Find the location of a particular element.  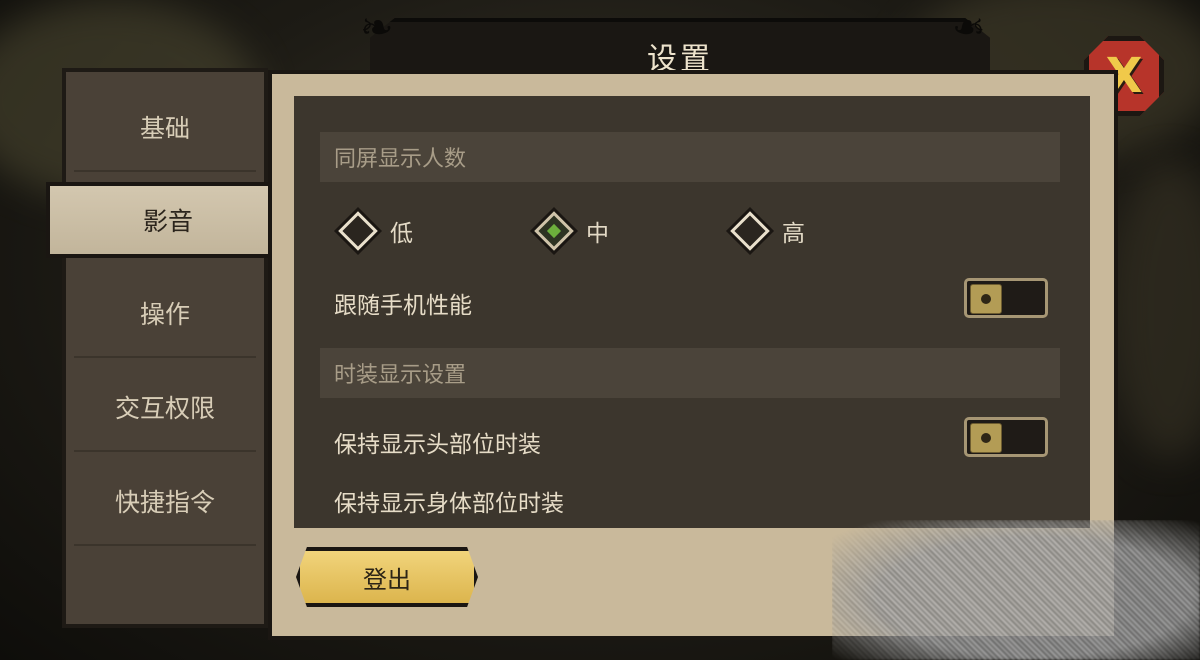

sidebar-item-basic: 基础 is located at coordinates (165, 127).